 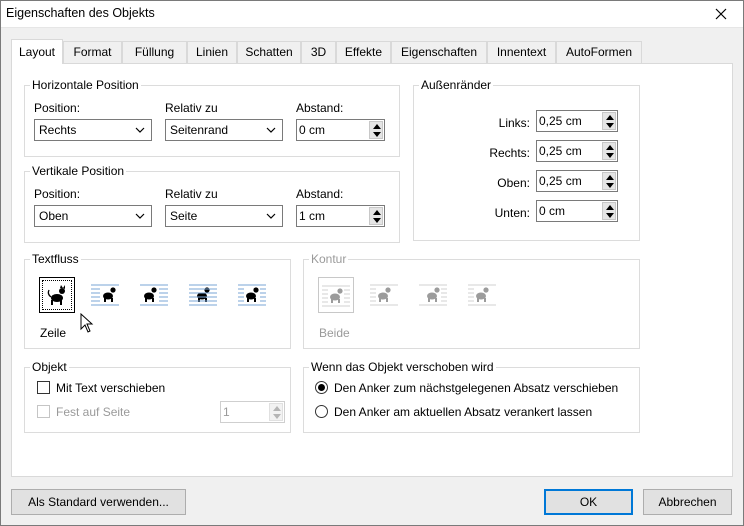 What do you see at coordinates (191, 194) in the screenshot?
I see `v-relative-label: Relativ zu` at bounding box center [191, 194].